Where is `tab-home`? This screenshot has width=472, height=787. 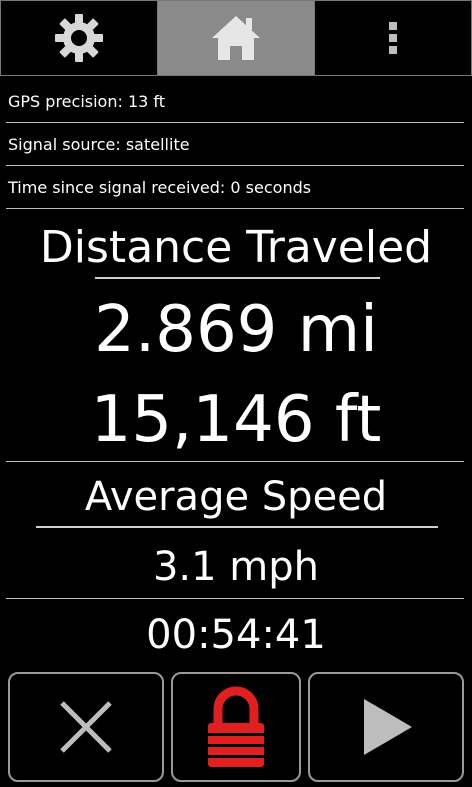 tab-home is located at coordinates (236, 38).